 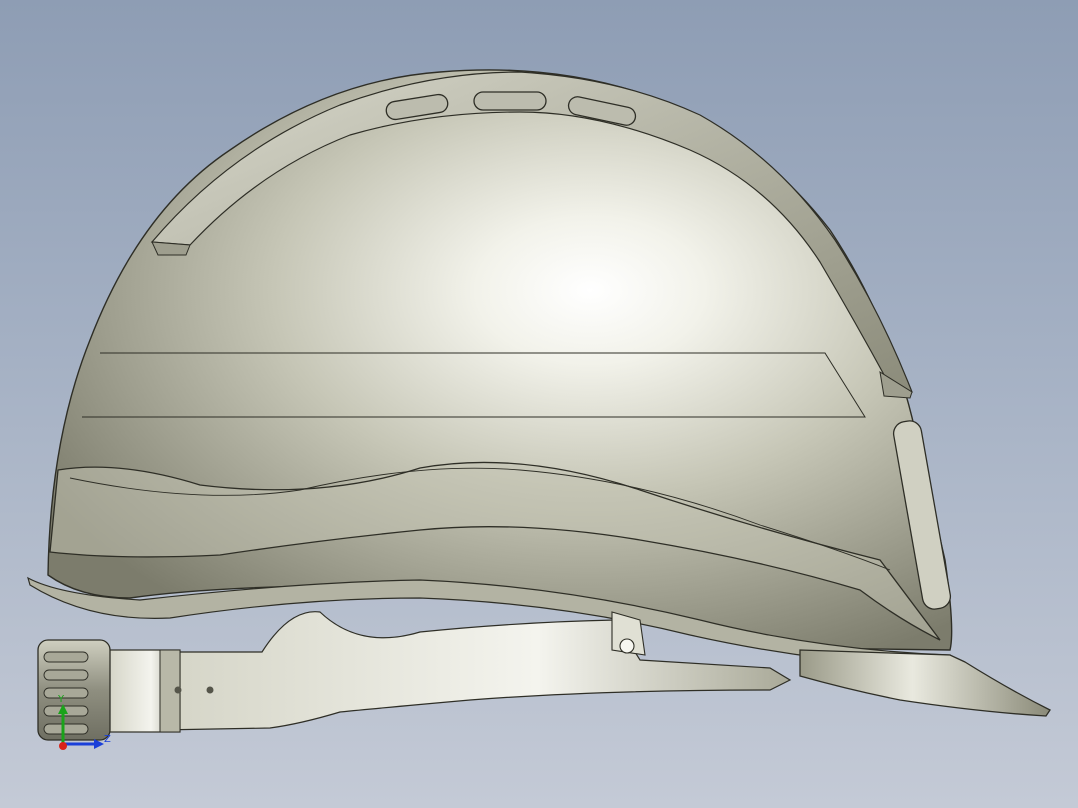 What do you see at coordinates (107, 739) in the screenshot?
I see `z-axis-label: Z` at bounding box center [107, 739].